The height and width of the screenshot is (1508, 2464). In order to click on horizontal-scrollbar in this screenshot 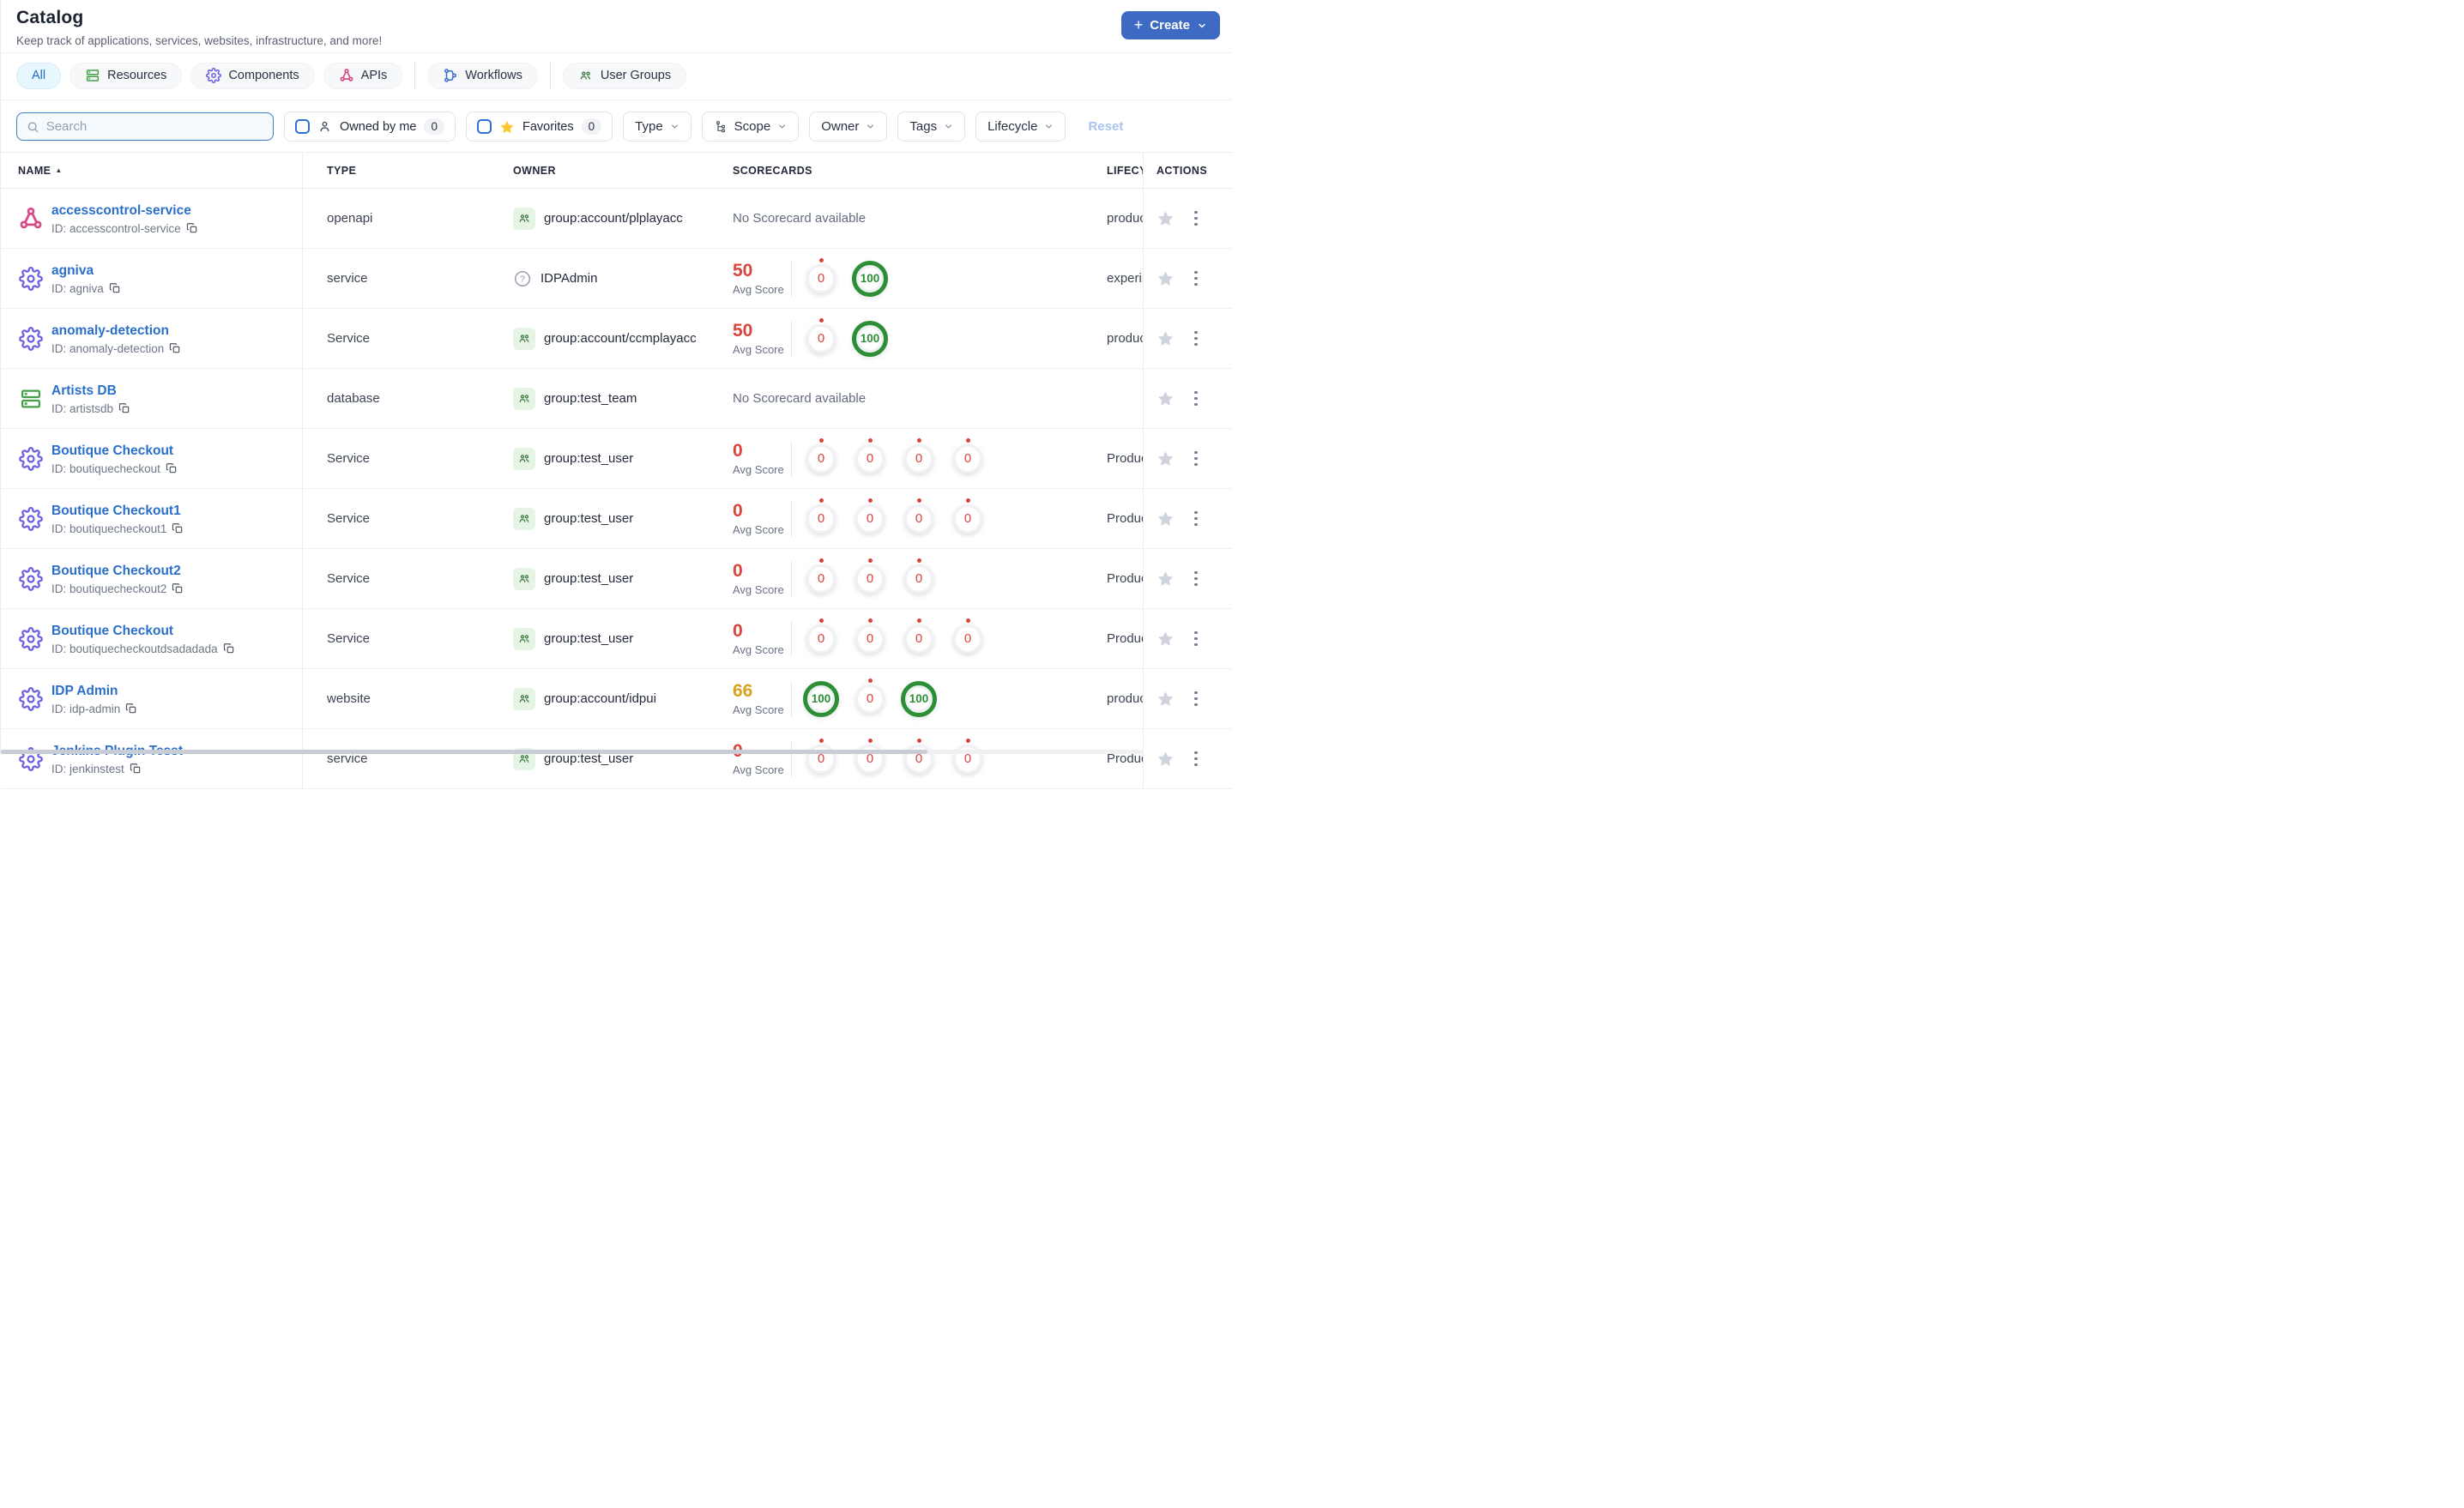, I will do `click(572, 752)`.